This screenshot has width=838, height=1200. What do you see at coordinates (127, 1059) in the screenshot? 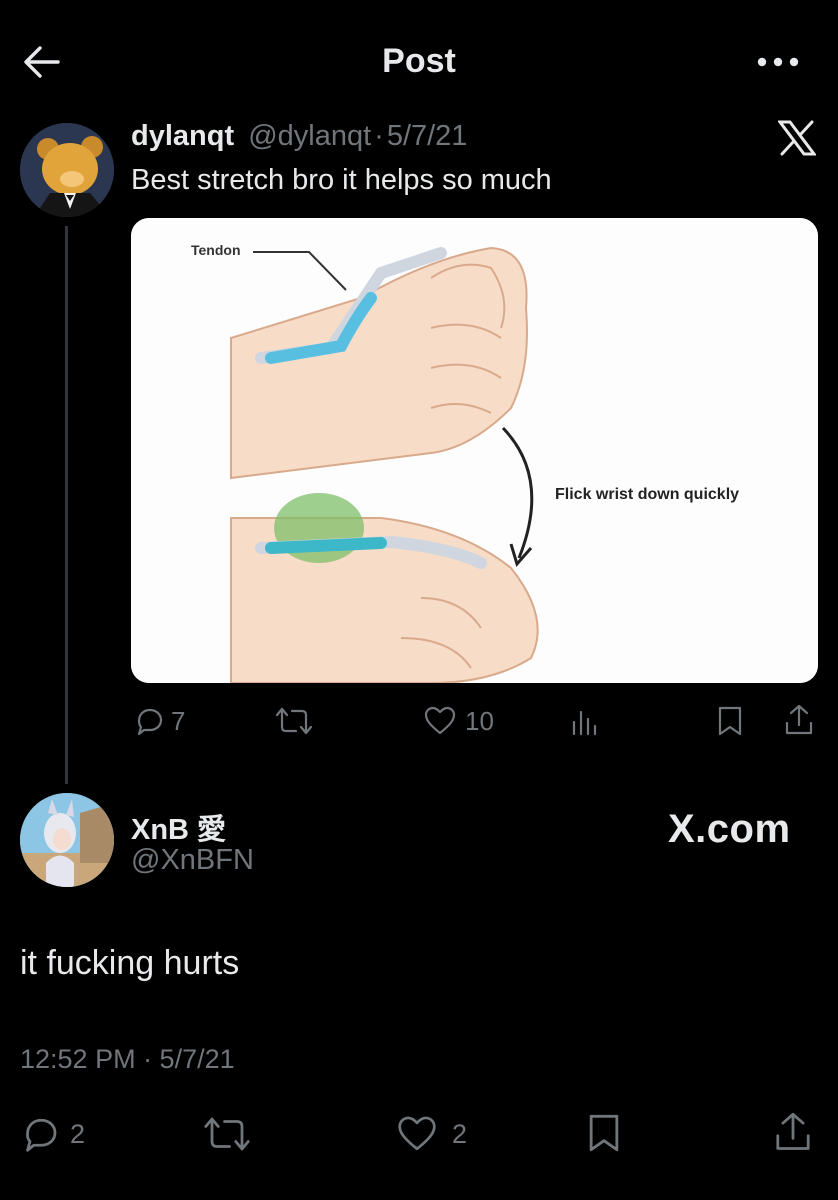
I see `post-timestamp: 12:52 PM · 5/7/21` at bounding box center [127, 1059].